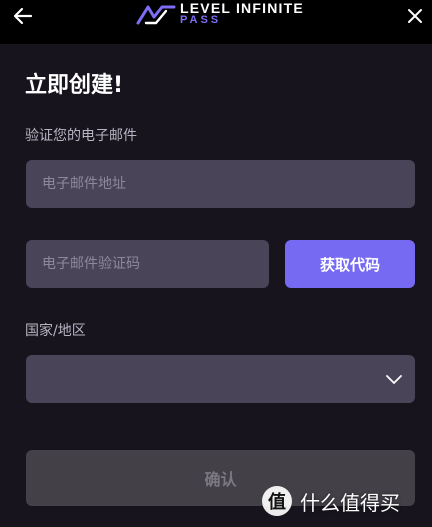  I want to click on level-infinite-logo-icon, so click(156, 15).